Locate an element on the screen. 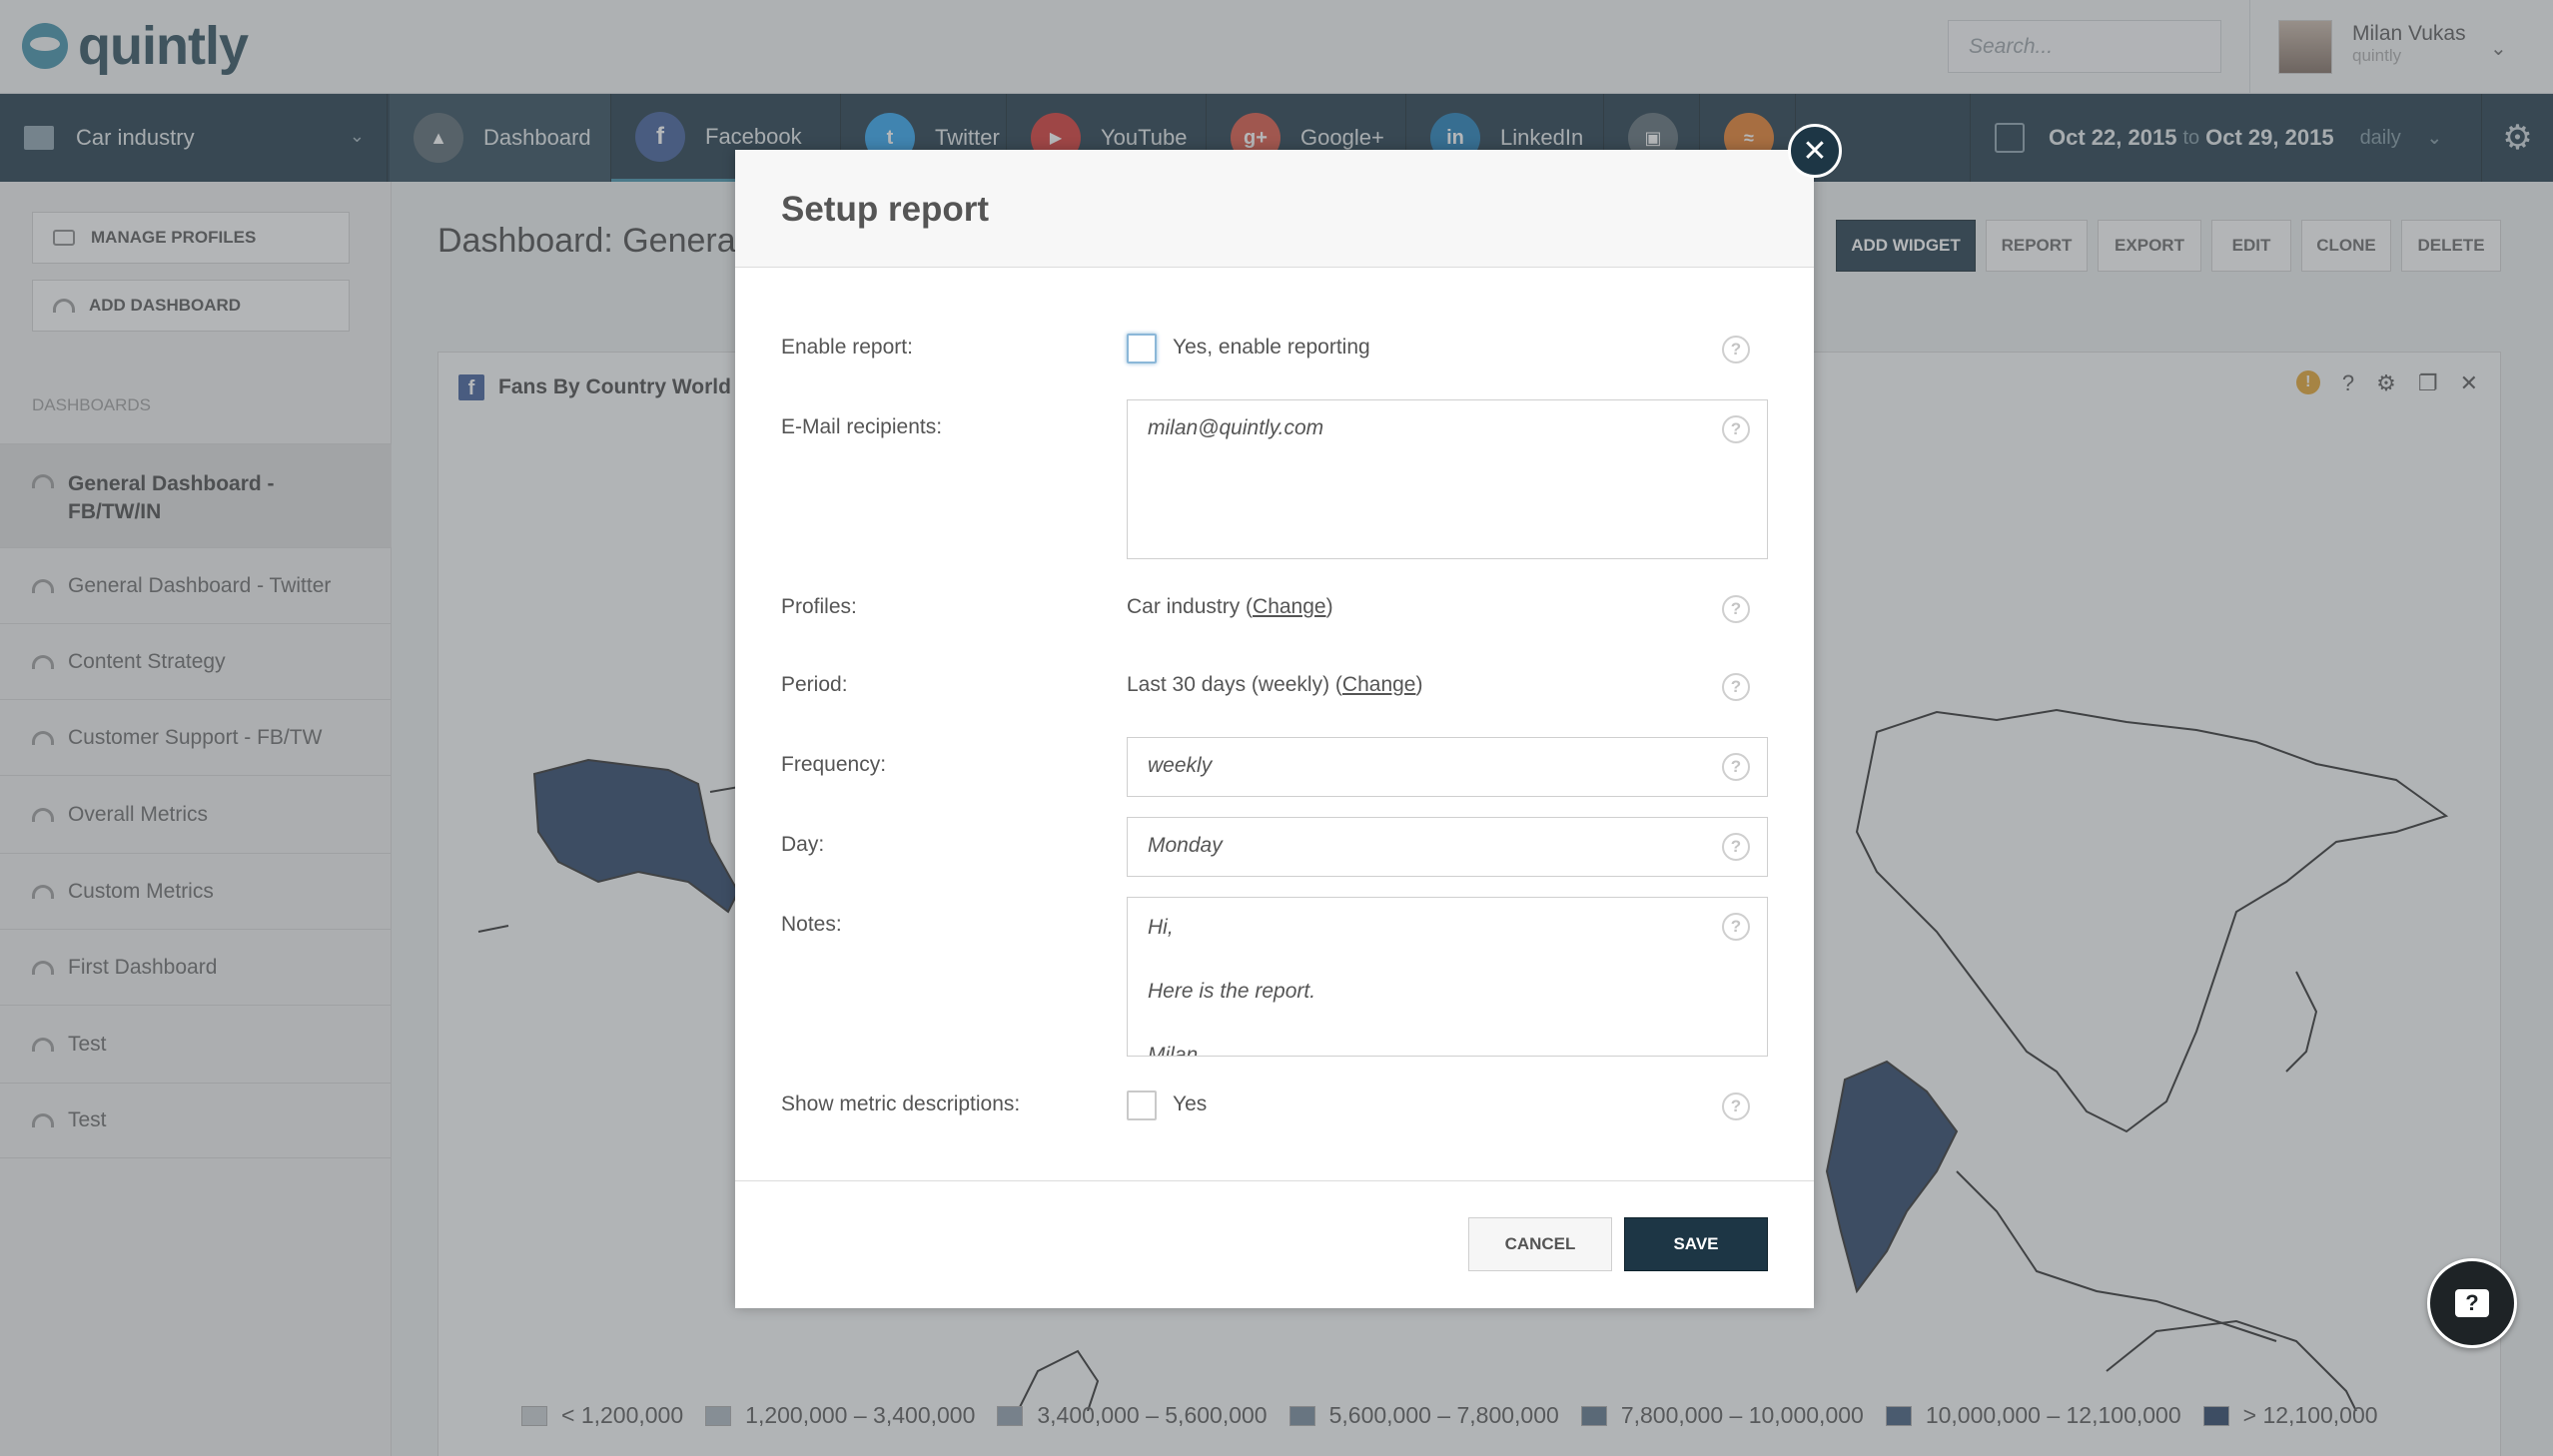 The image size is (2553, 1456). day-label: Day: is located at coordinates (803, 844).